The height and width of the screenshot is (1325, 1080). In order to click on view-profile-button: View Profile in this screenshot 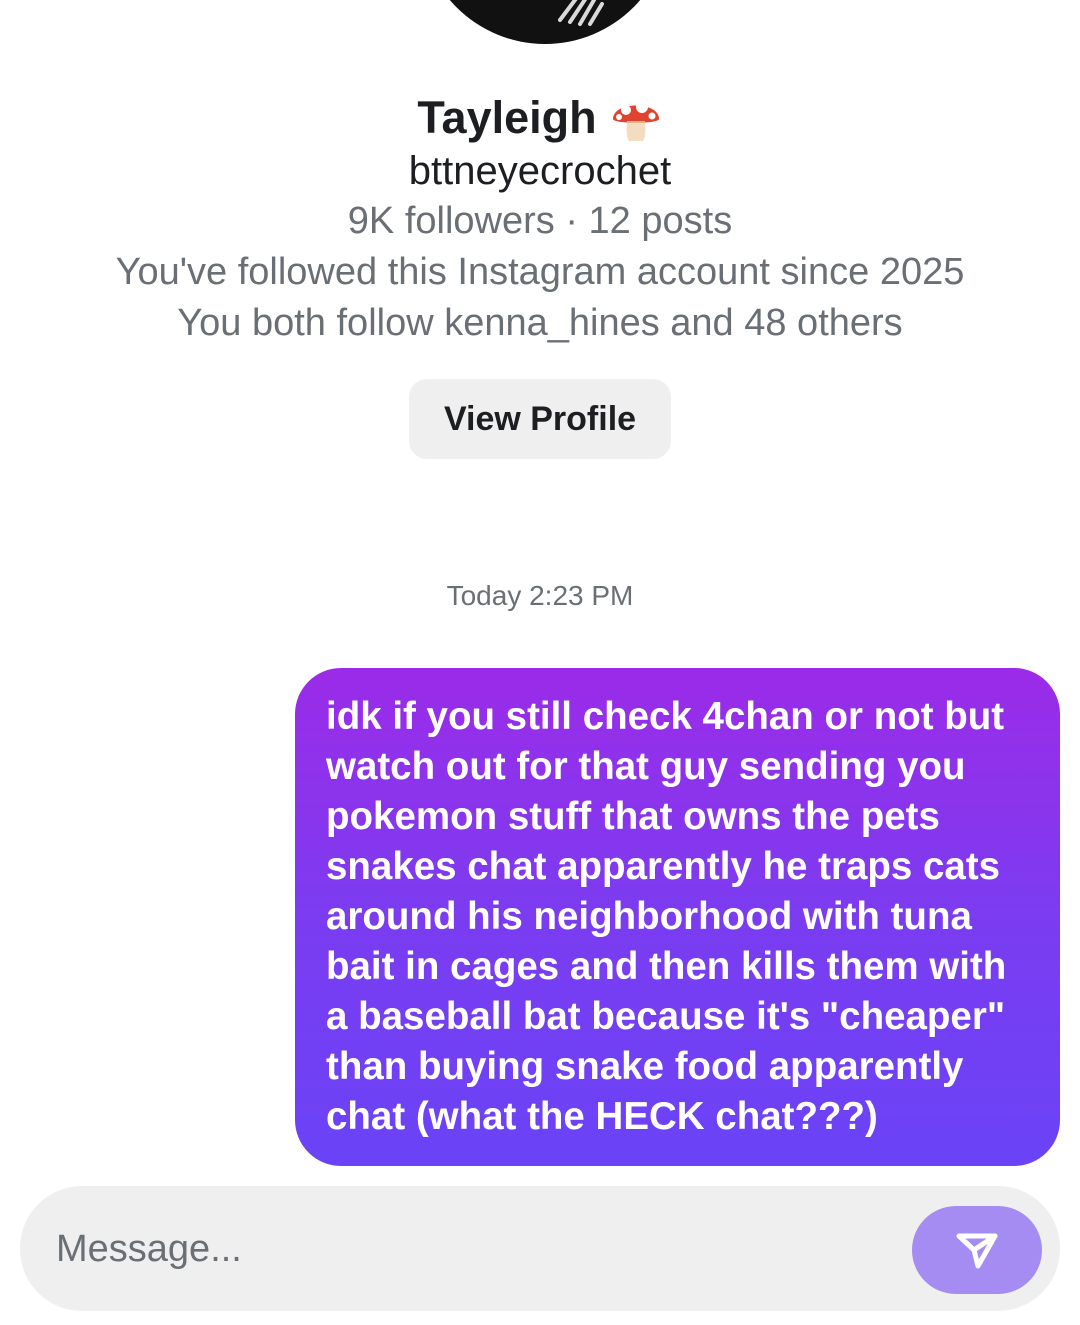, I will do `click(540, 419)`.